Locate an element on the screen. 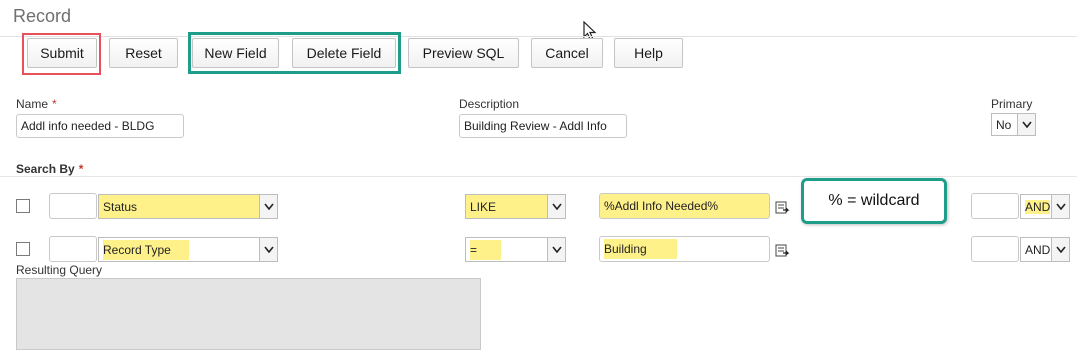 This screenshot has width=1077, height=358. row-1-close-paren-input is located at coordinates (995, 206).